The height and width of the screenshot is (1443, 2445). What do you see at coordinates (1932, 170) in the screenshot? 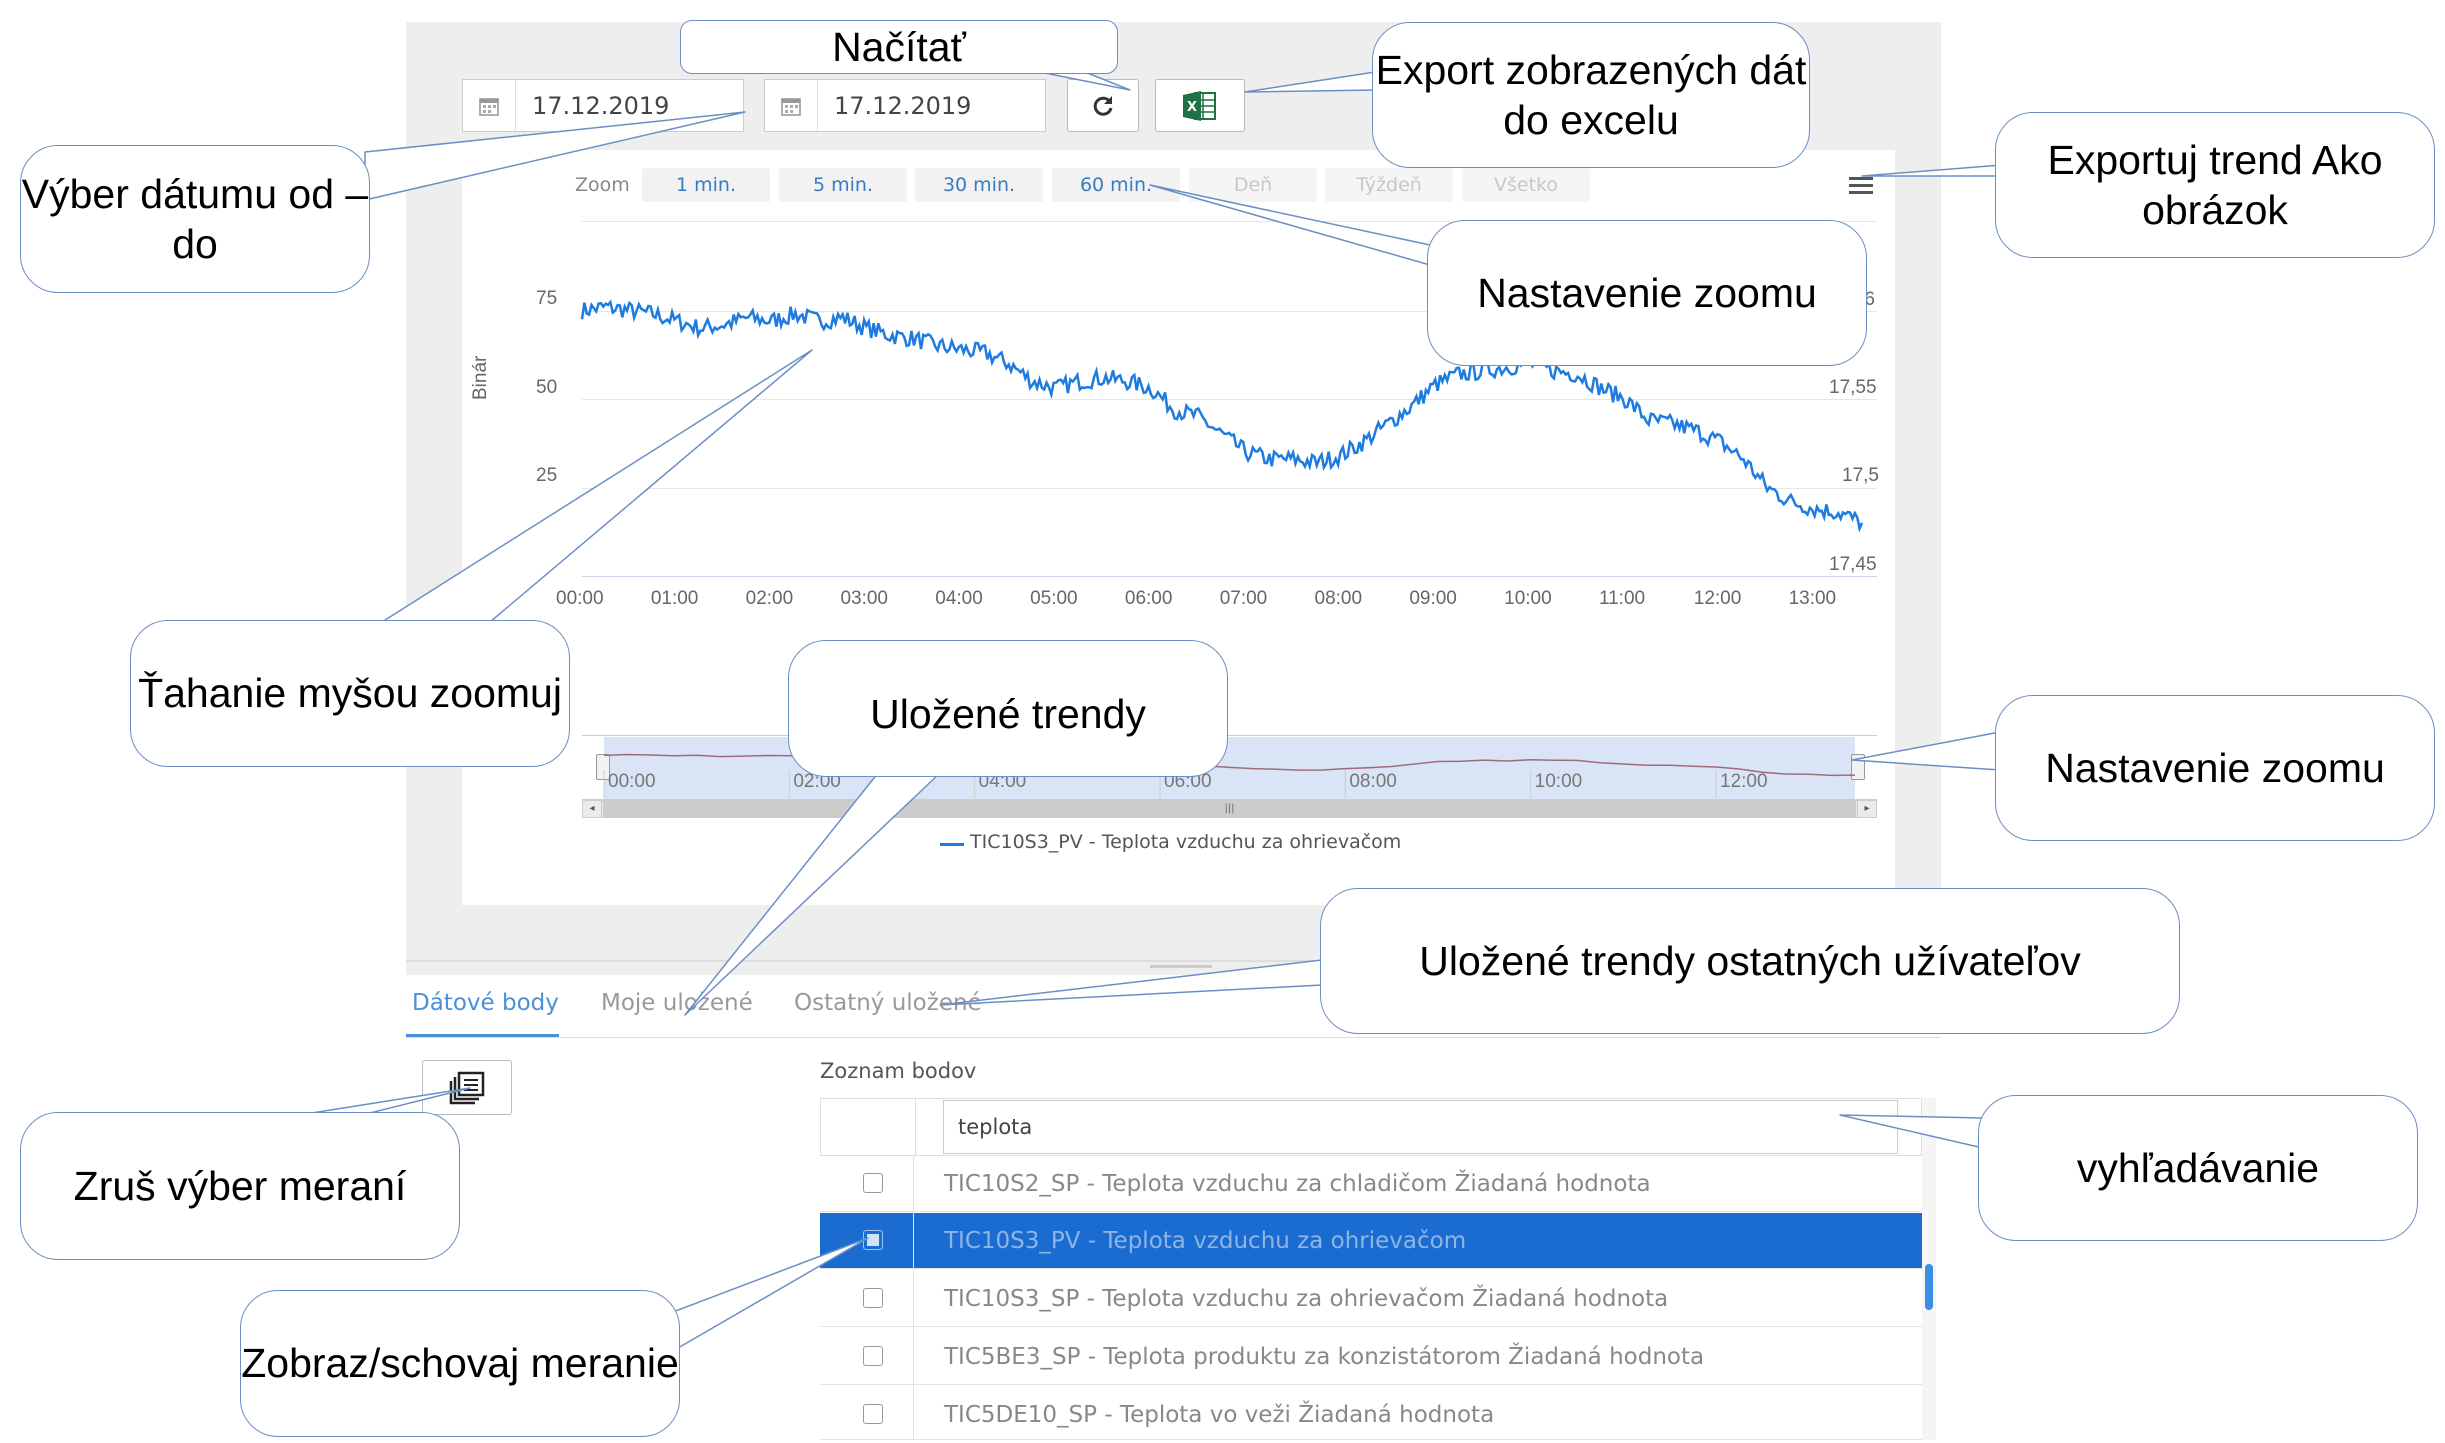
I see `pointer-export-trend` at bounding box center [1932, 170].